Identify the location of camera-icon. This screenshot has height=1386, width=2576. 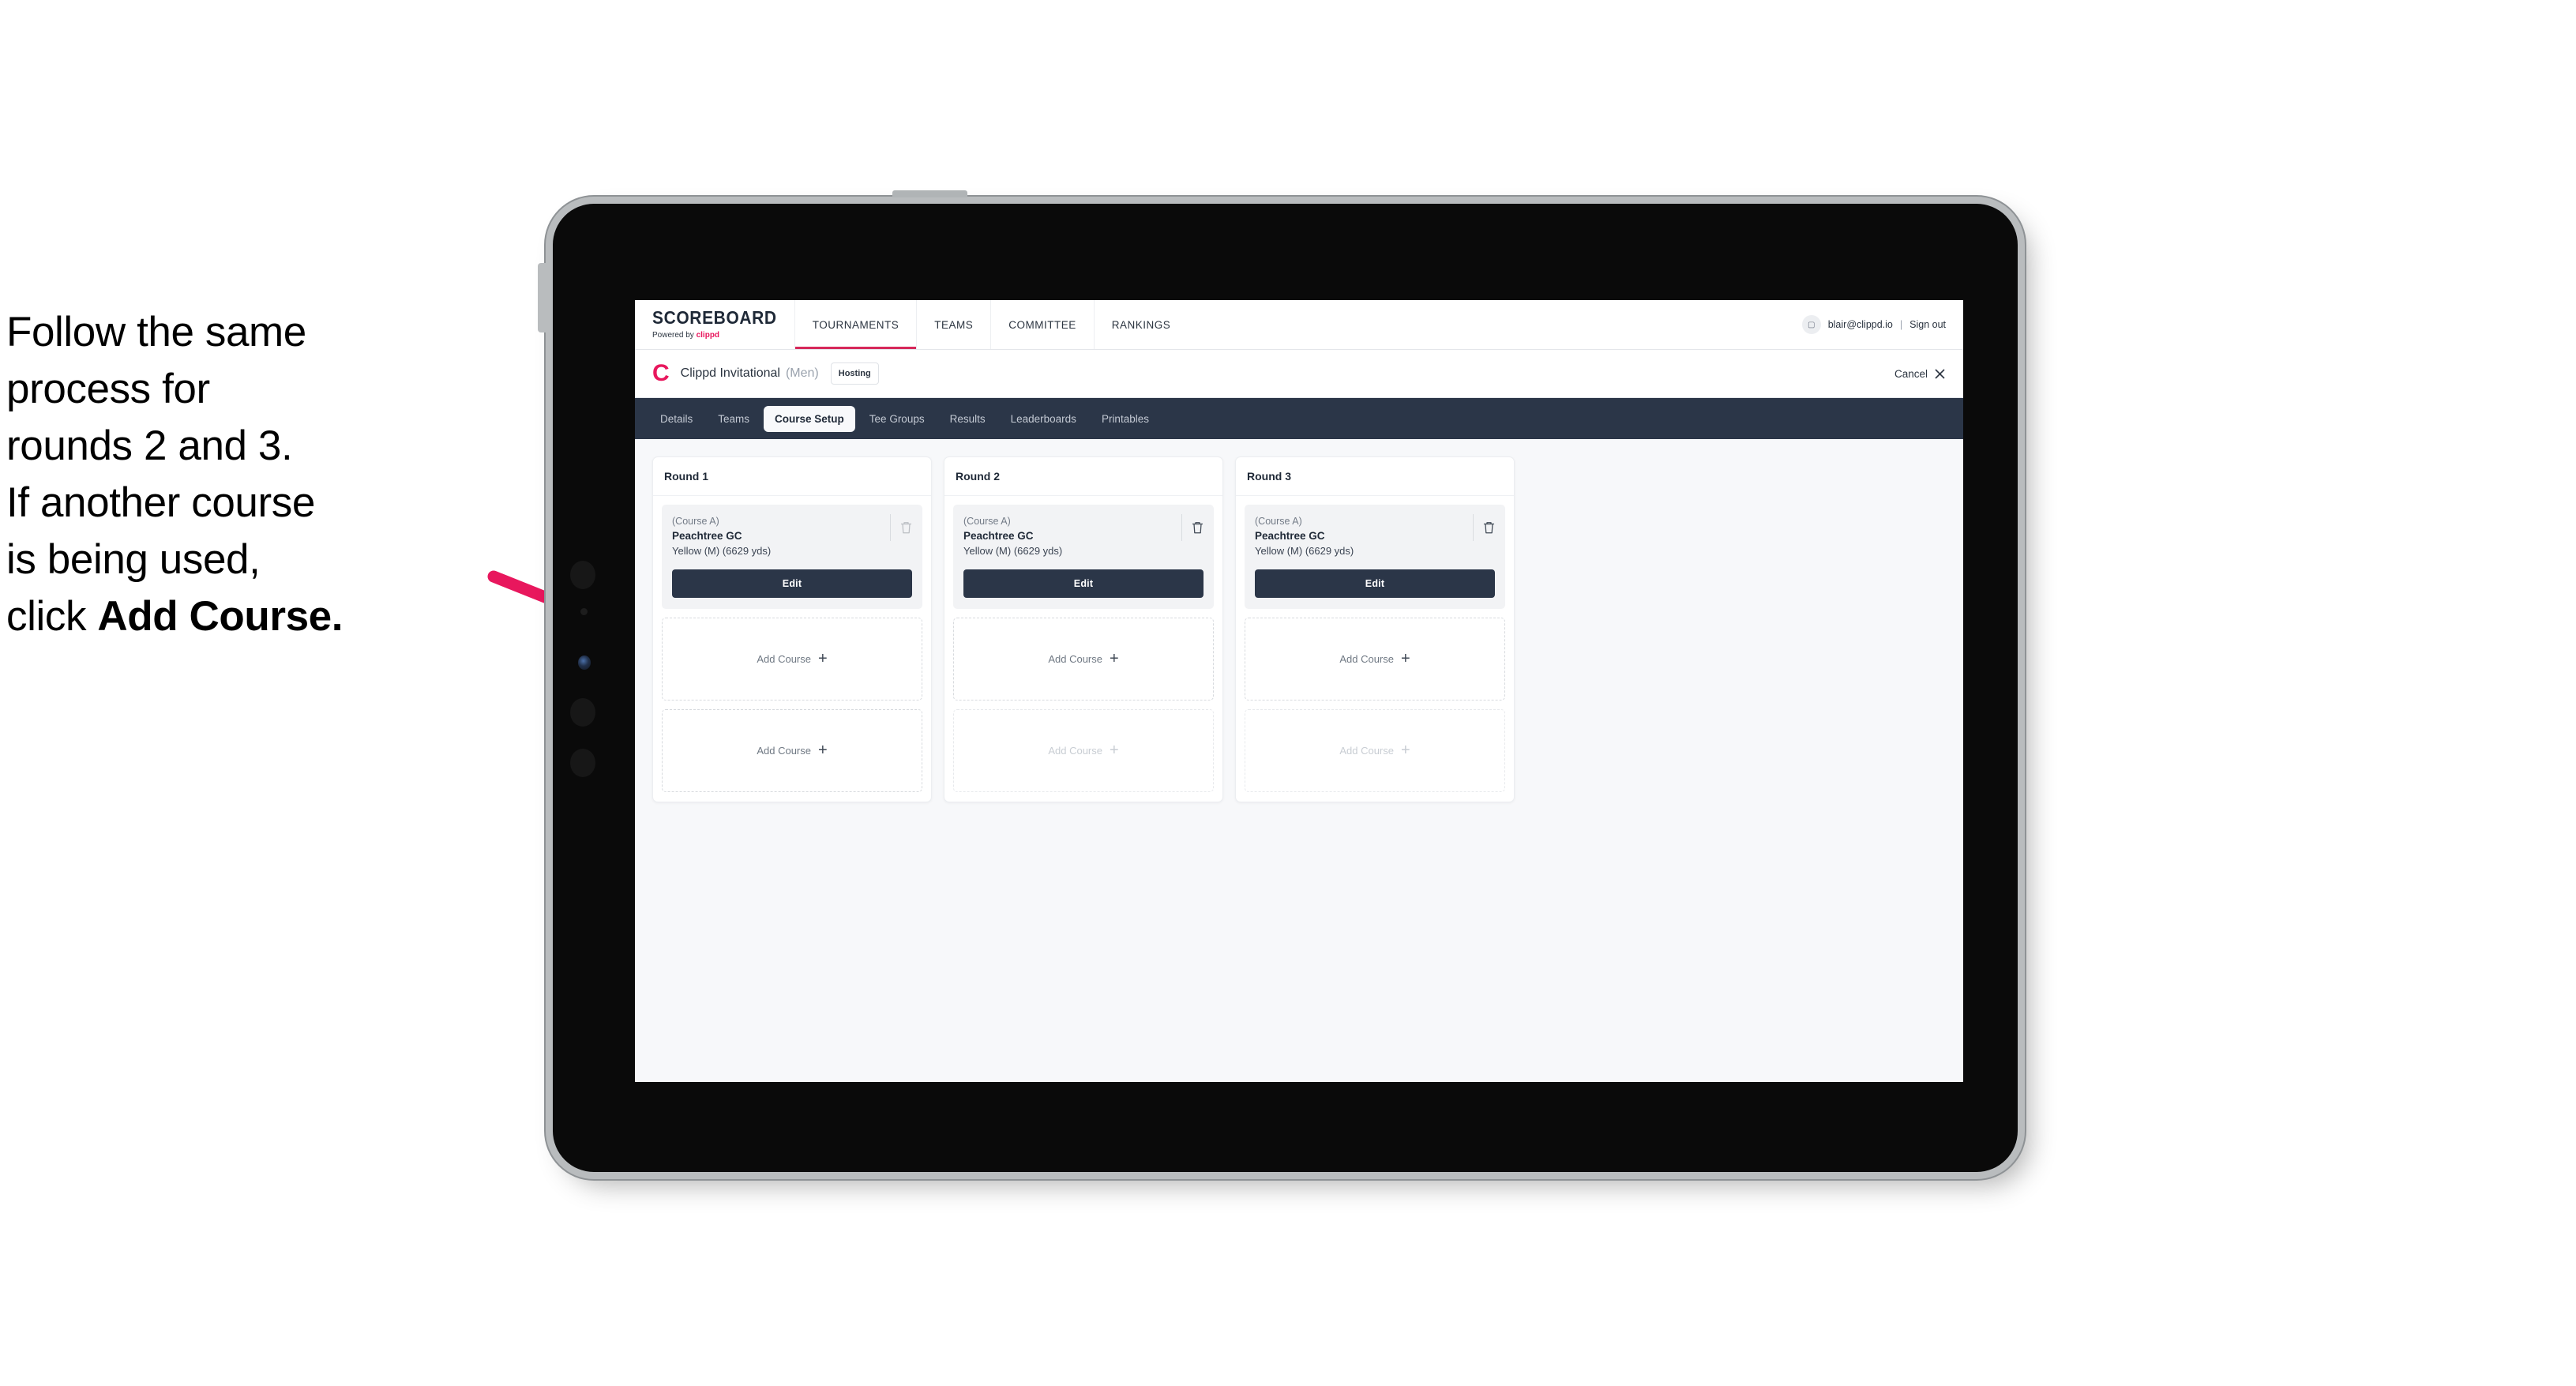
(584, 662).